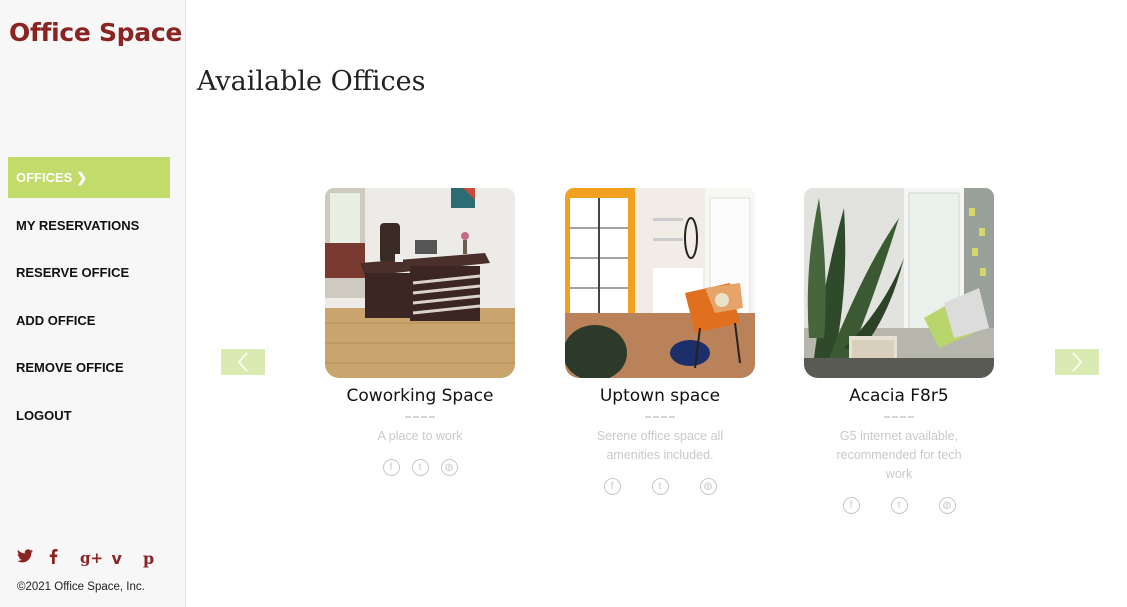  Describe the element at coordinates (82, 177) in the screenshot. I see `chevron-right-icon: ❯` at that location.